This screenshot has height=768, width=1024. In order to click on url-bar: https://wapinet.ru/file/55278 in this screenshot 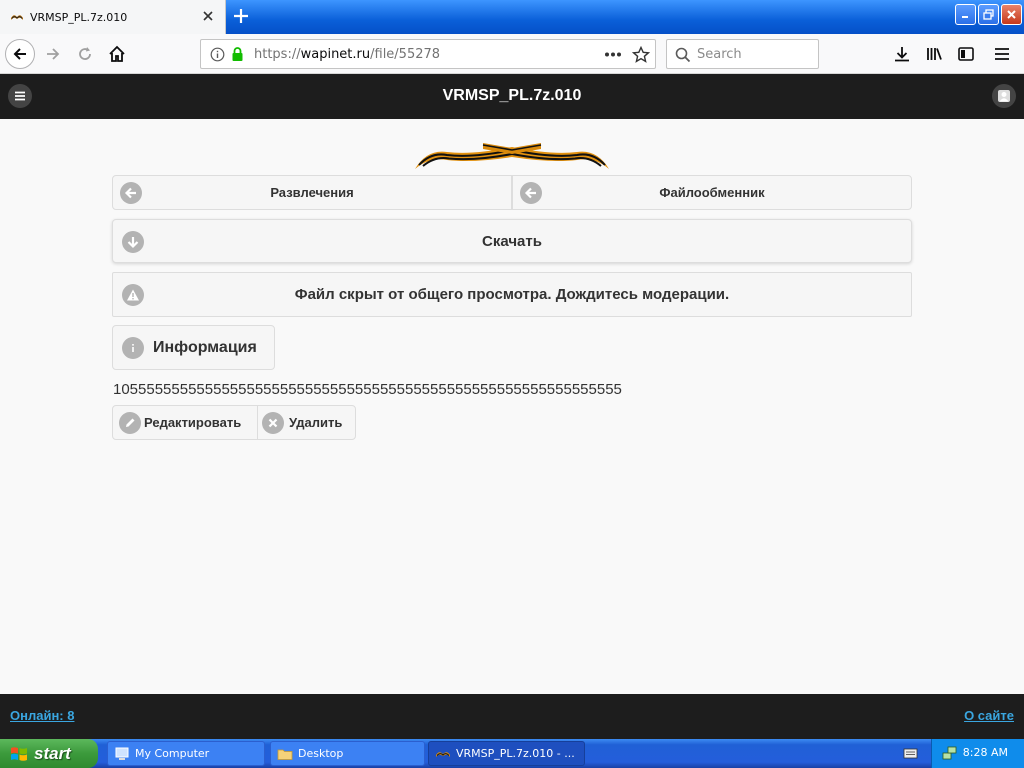, I will do `click(428, 54)`.